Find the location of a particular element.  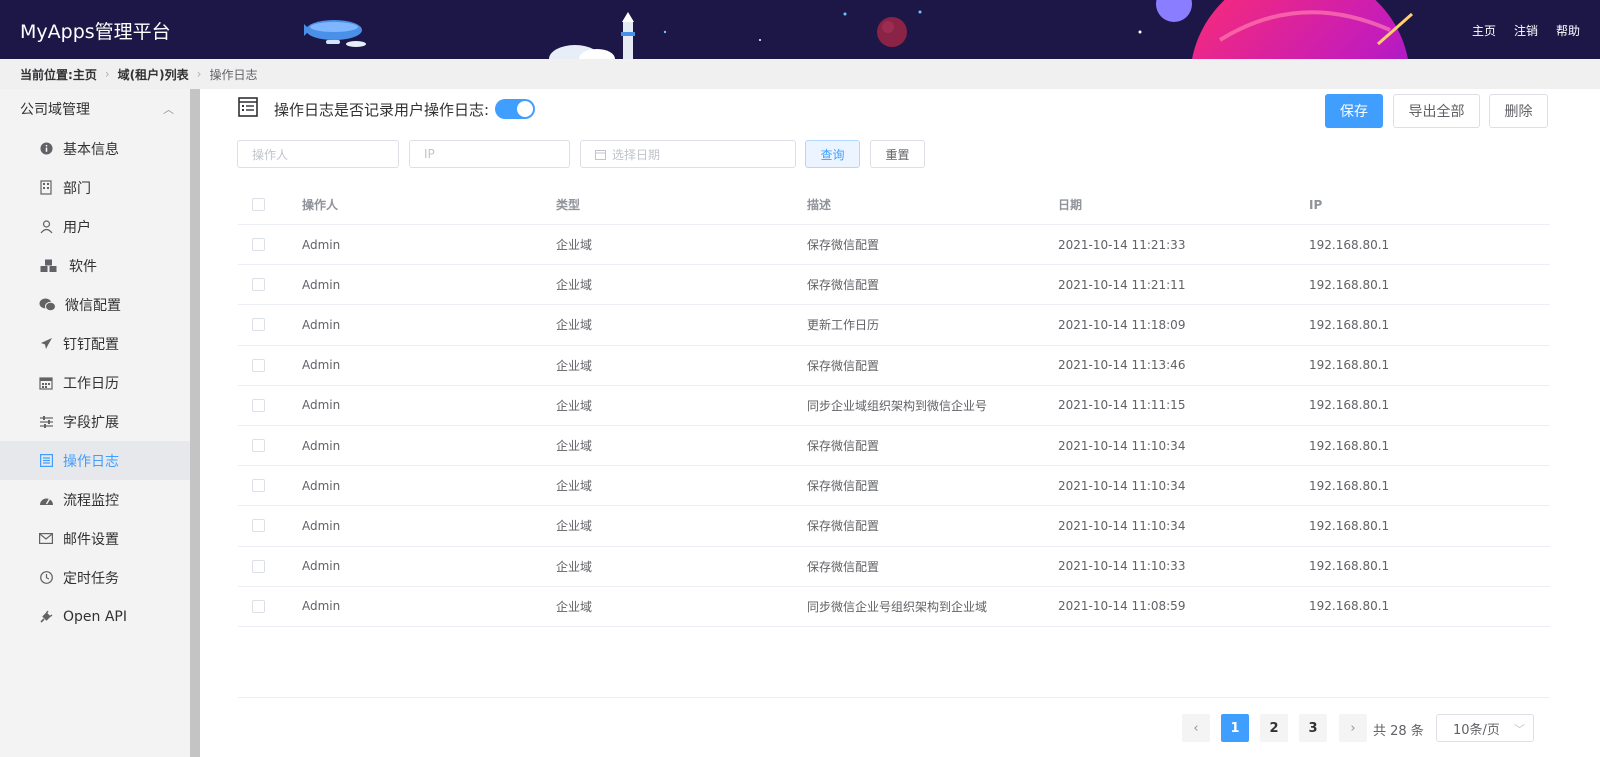

nav-logout-link: 注销 is located at coordinates (1526, 30).